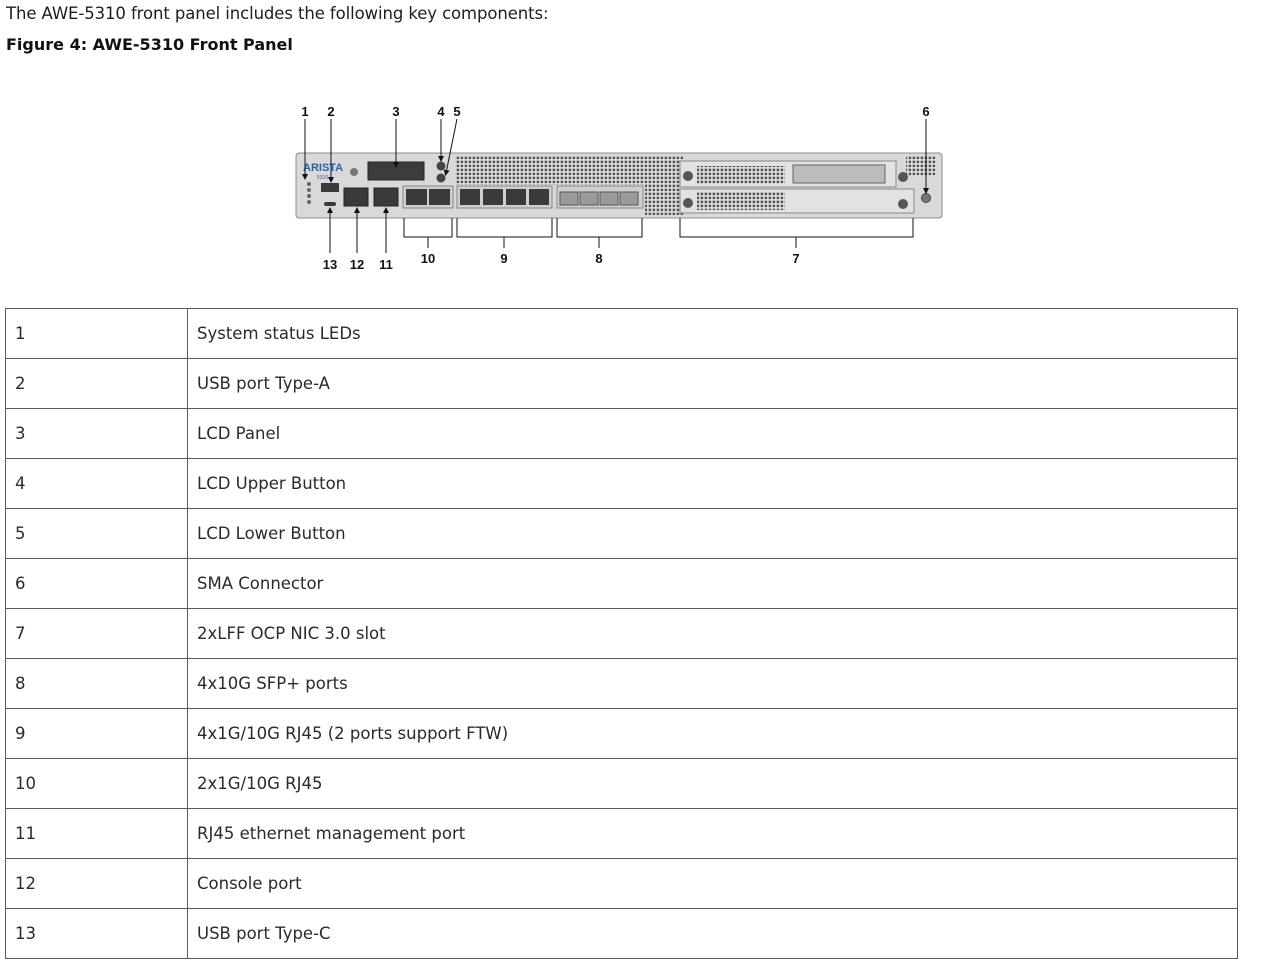 The width and height of the screenshot is (1265, 979). I want to click on management-port, so click(386, 197).